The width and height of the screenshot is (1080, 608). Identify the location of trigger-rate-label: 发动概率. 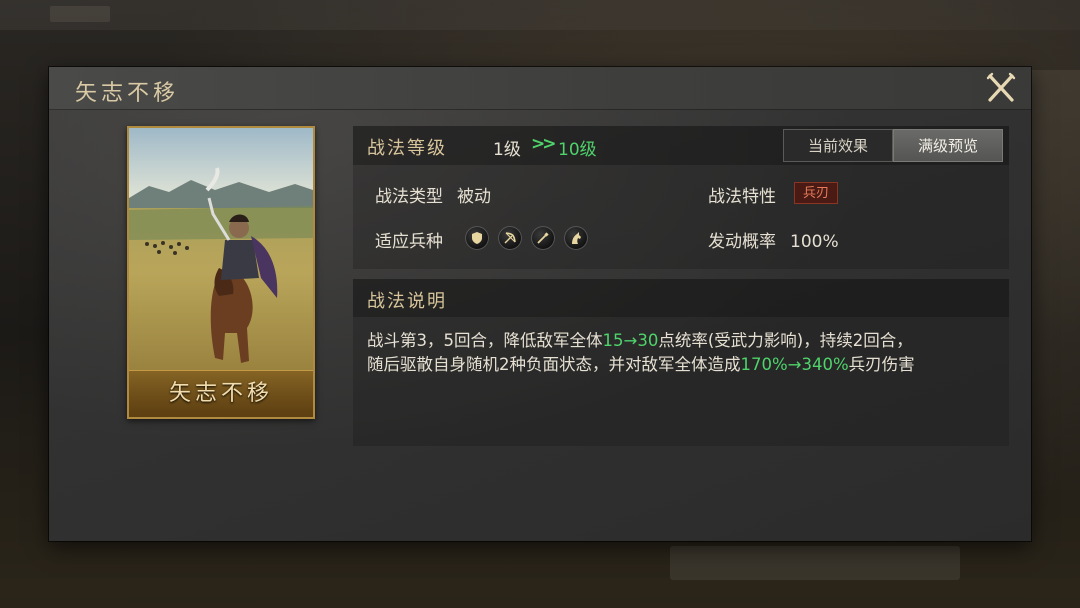
(742, 242).